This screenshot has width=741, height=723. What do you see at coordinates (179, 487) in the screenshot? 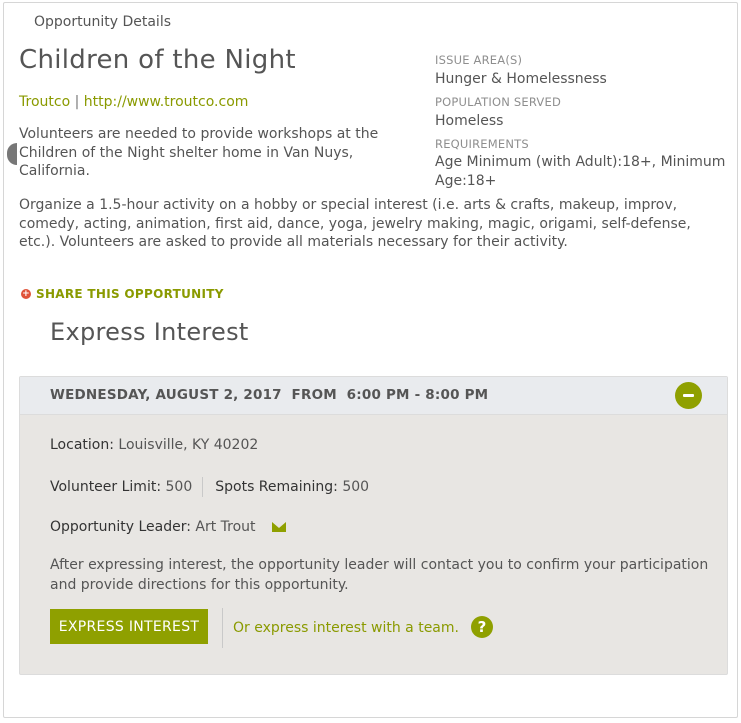
I see `volunteer-limit-value: 500` at bounding box center [179, 487].